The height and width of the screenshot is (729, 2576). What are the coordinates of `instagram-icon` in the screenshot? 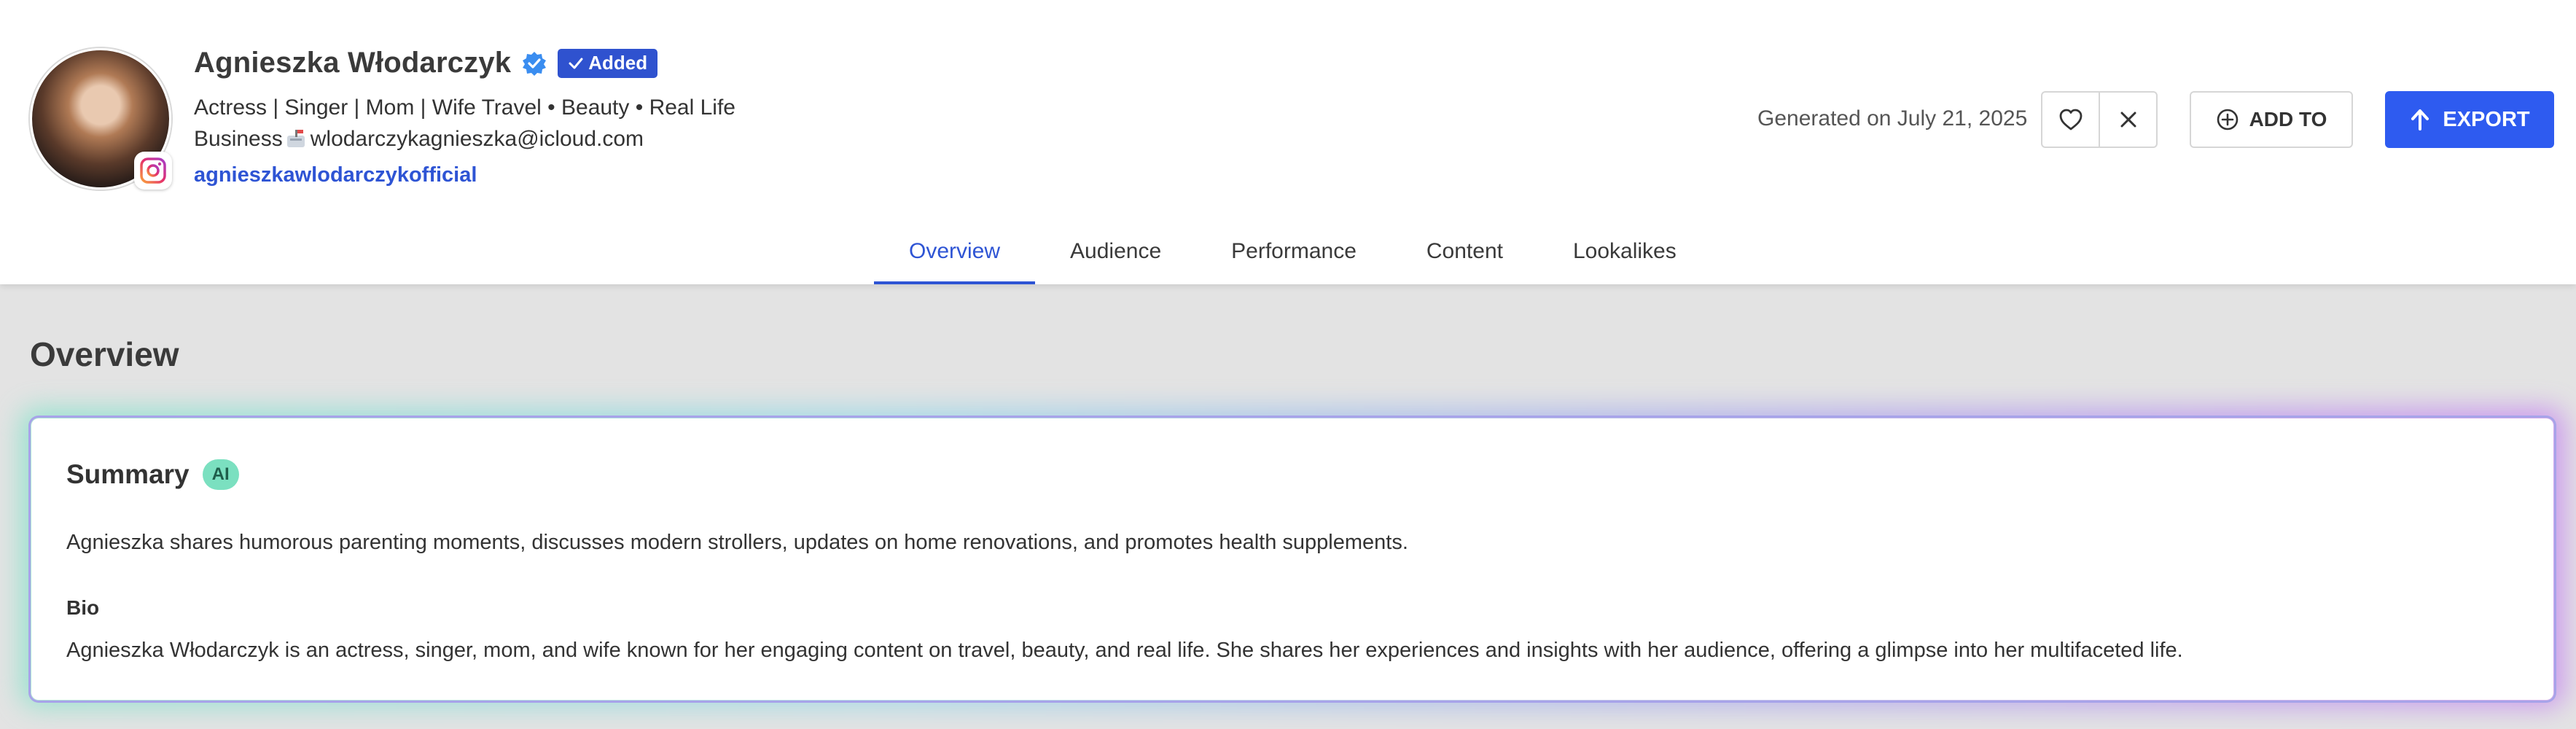 It's located at (153, 171).